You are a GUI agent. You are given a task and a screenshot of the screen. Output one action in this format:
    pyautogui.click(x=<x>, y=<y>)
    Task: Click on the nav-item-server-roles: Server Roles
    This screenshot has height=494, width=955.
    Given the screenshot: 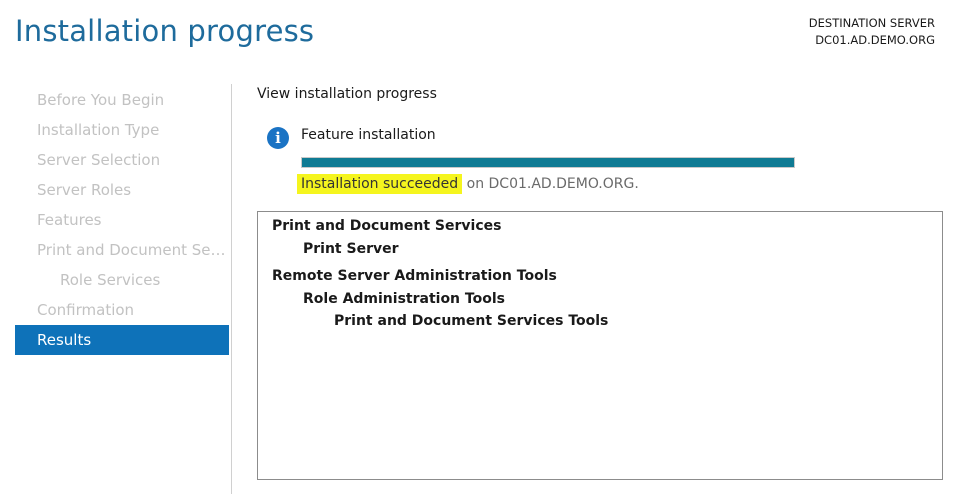 What is the action you would take?
    pyautogui.click(x=122, y=190)
    